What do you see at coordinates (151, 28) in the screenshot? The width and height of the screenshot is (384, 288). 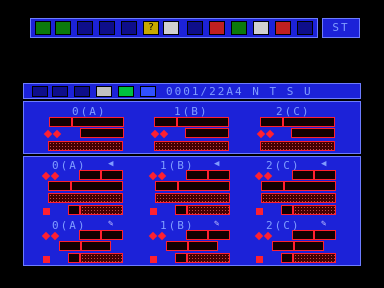 I see `help-icon: ?` at bounding box center [151, 28].